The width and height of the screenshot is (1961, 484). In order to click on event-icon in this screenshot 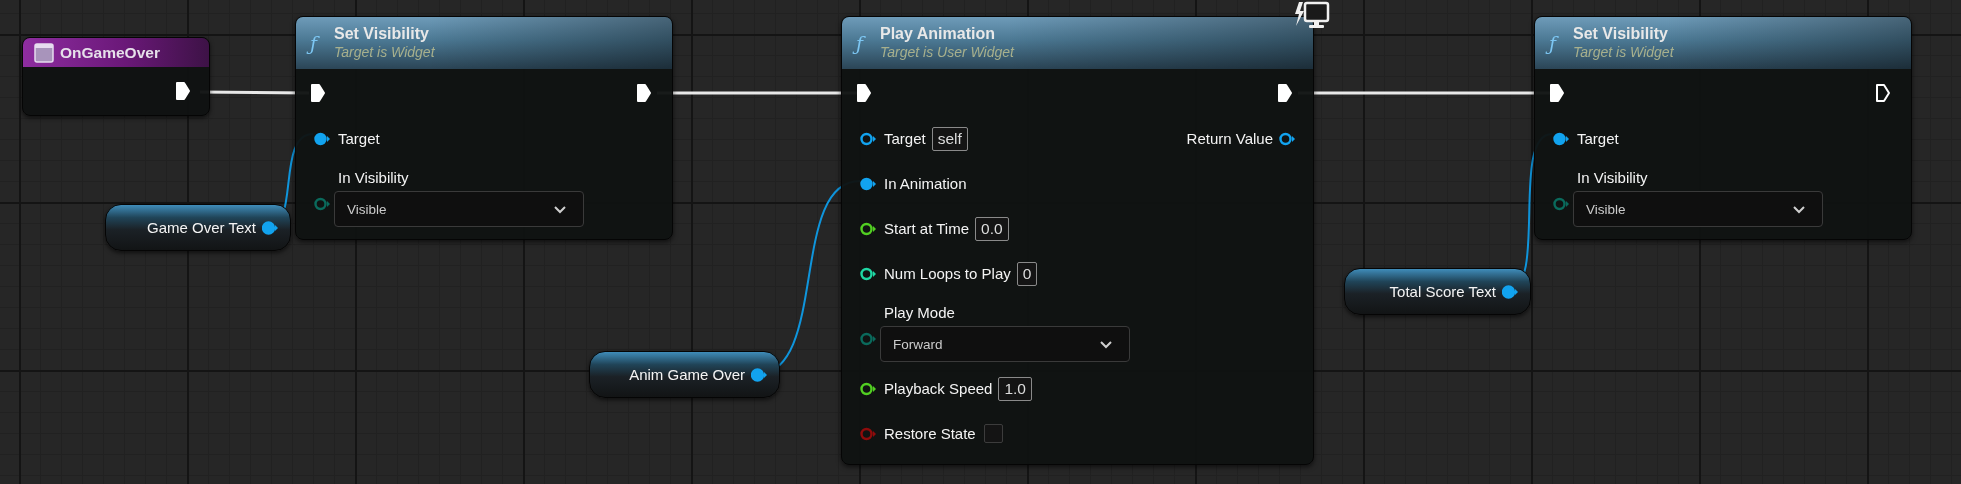, I will do `click(44, 52)`.